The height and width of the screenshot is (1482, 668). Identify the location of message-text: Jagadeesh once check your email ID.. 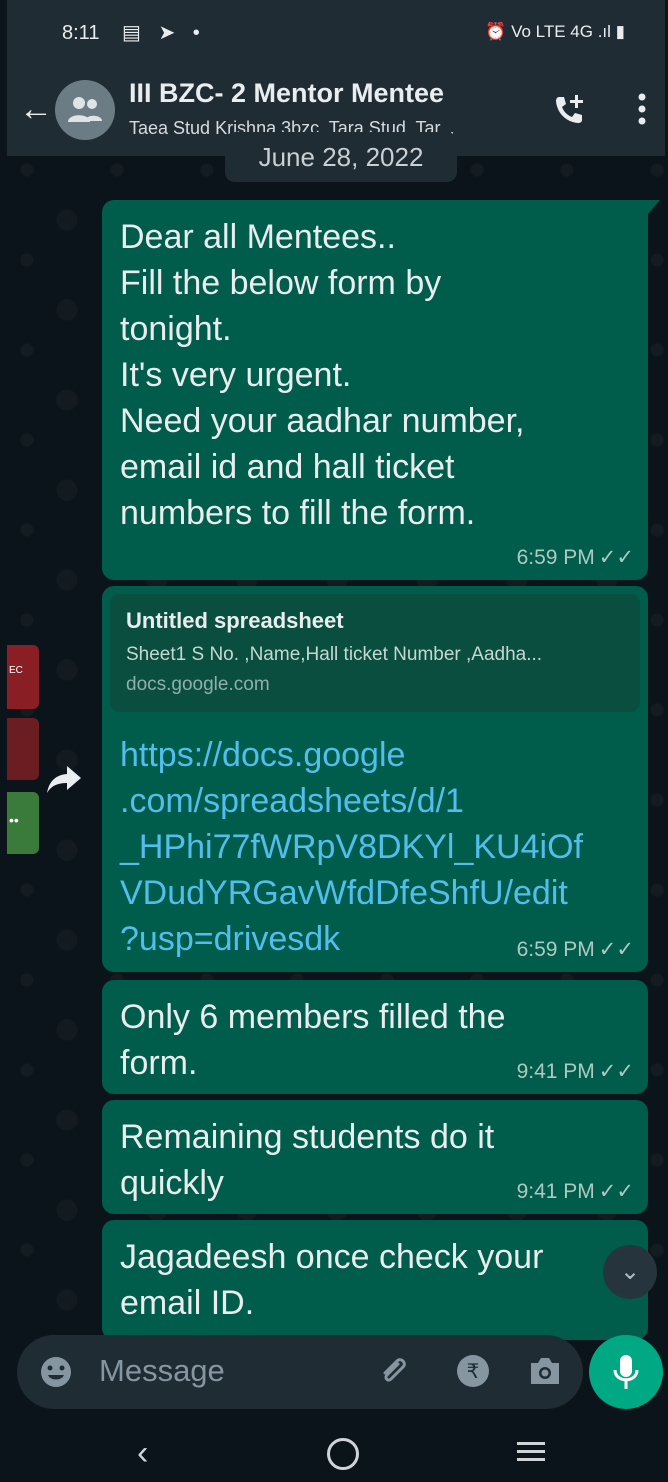
(332, 1280).